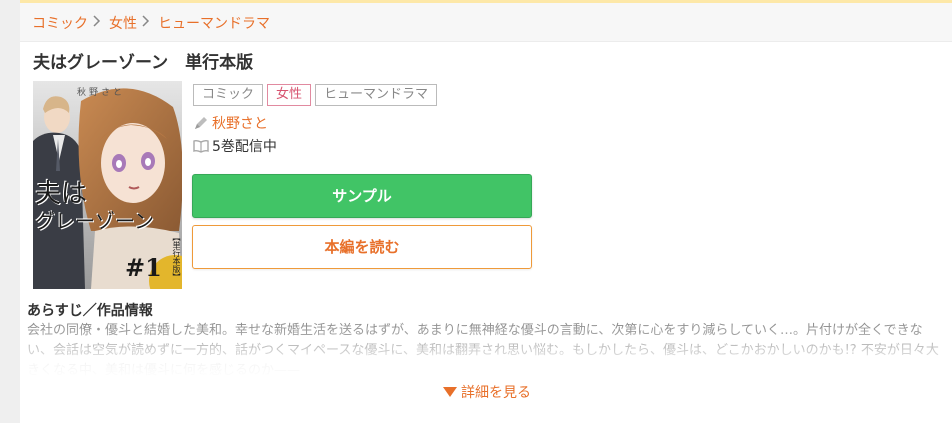 This screenshot has height=423, width=952. I want to click on cover-title-line2: グレーゾーン, so click(94, 221).